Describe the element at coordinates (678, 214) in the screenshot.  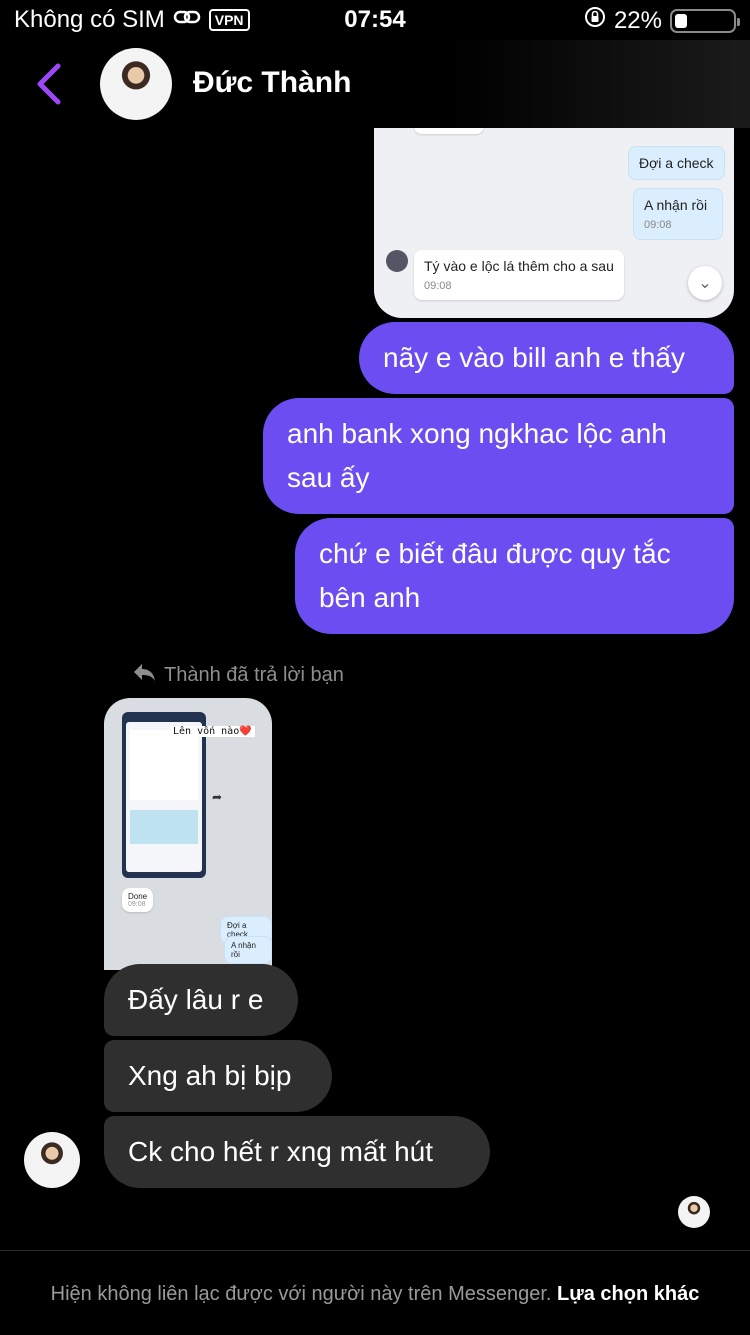
I see `image-message: A nhận rồi 09:08` at that location.